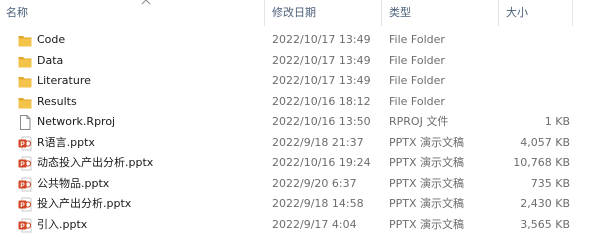  I want to click on column-date-header: 修改日期, so click(294, 13).